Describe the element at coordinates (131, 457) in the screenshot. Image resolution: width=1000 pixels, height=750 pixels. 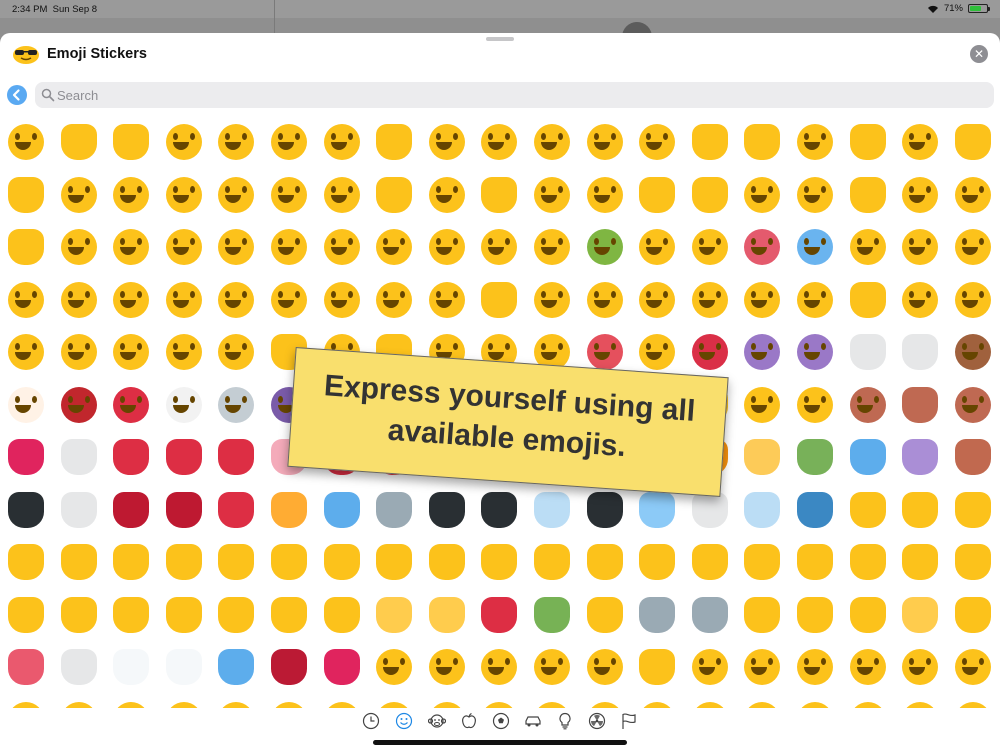
I see `emoji-heart-arrow` at that location.